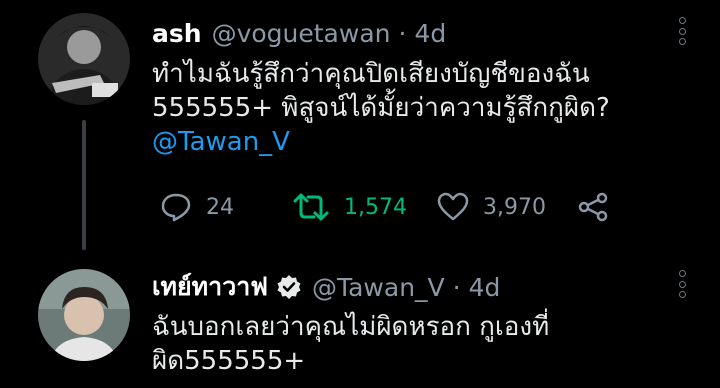 The width and height of the screenshot is (720, 388). What do you see at coordinates (176, 207) in the screenshot?
I see `reply-icon` at bounding box center [176, 207].